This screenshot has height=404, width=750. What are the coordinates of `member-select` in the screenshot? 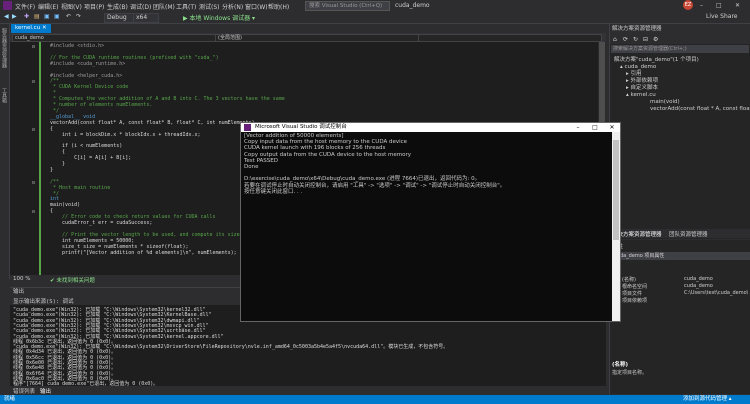 It's located at (510, 38).